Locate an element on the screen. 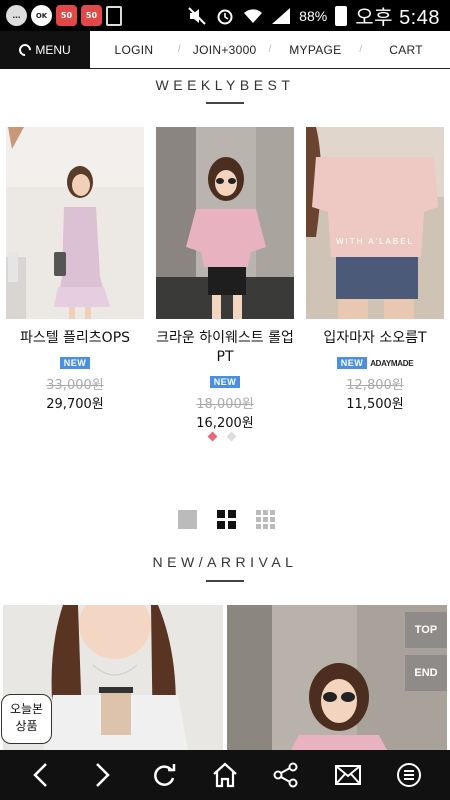 The width and height of the screenshot is (450, 800). scroll-end-button: END is located at coordinates (426, 673).